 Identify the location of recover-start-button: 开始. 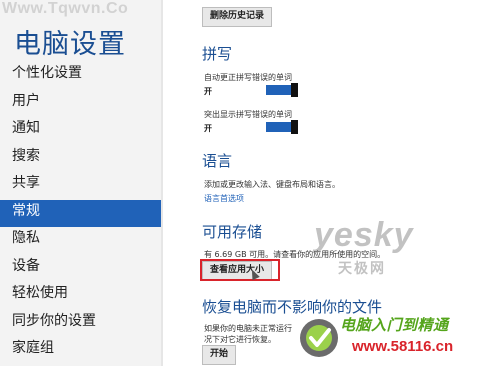
(219, 355).